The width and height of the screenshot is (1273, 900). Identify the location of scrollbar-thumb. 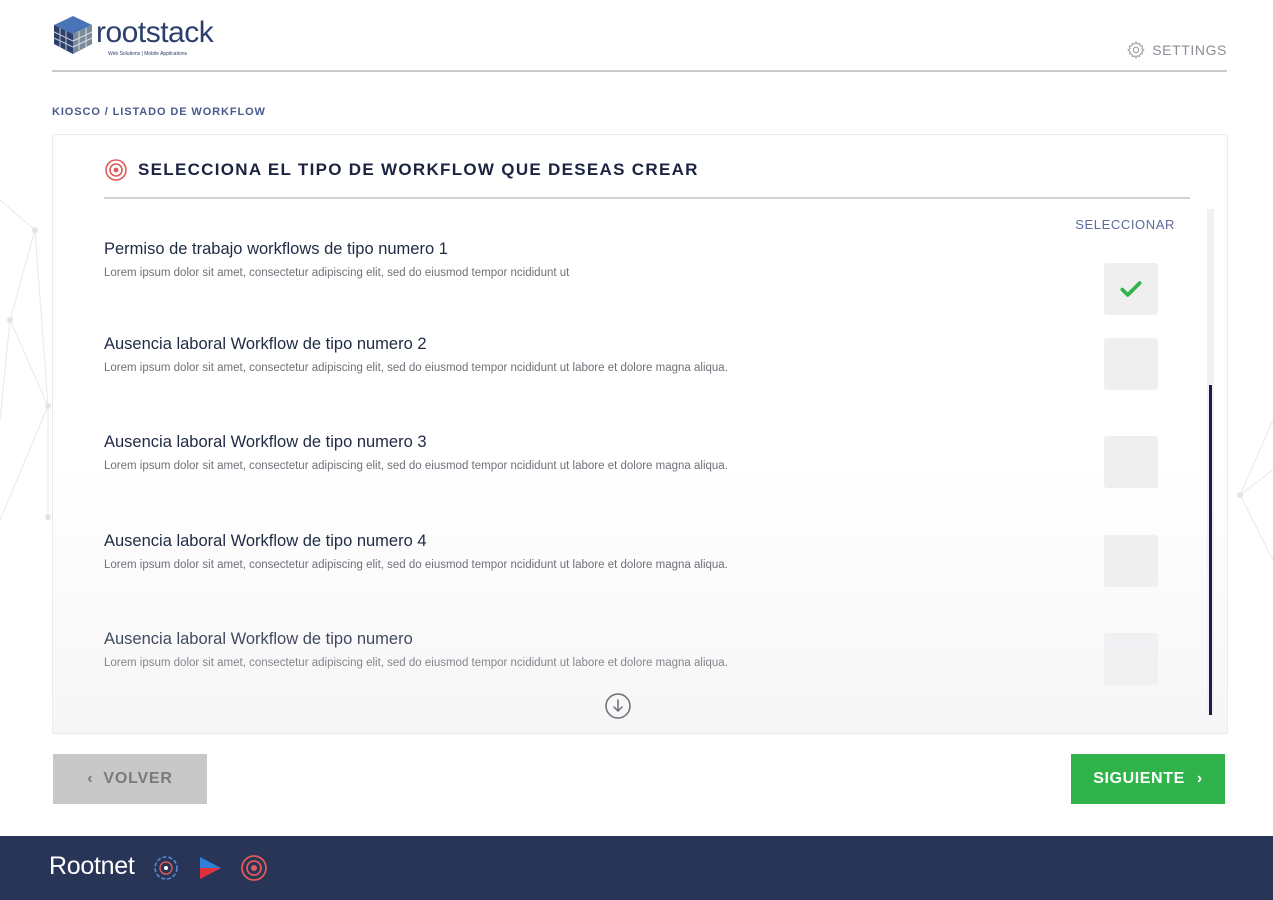
(1210, 550).